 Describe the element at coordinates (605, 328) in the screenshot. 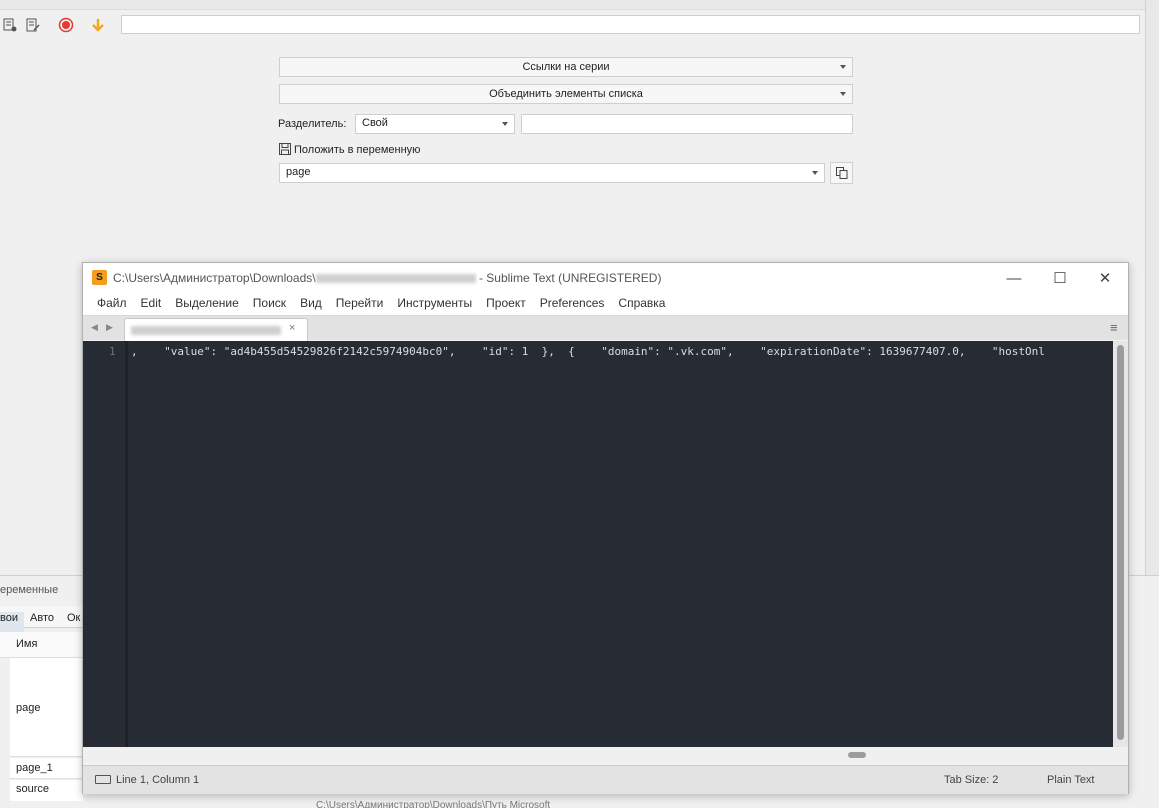

I see `tab-bar: ◀ ▶ × ≡` at that location.